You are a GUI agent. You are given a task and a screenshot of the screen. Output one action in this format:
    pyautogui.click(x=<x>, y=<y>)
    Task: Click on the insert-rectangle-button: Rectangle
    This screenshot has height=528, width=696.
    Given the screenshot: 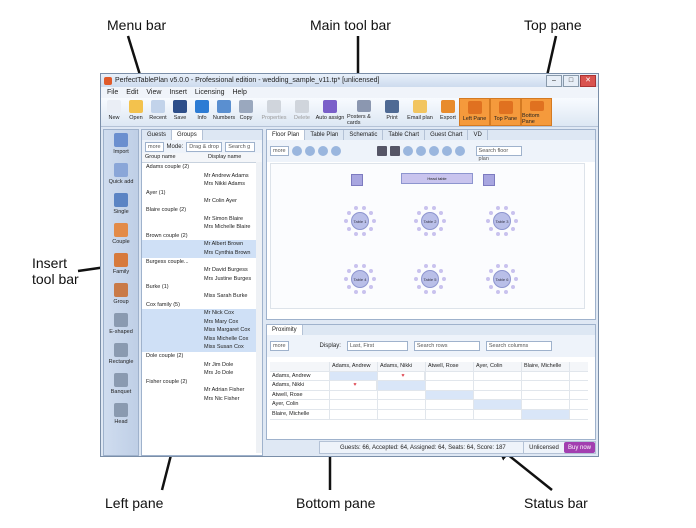 What is the action you would take?
    pyautogui.click(x=121, y=355)
    